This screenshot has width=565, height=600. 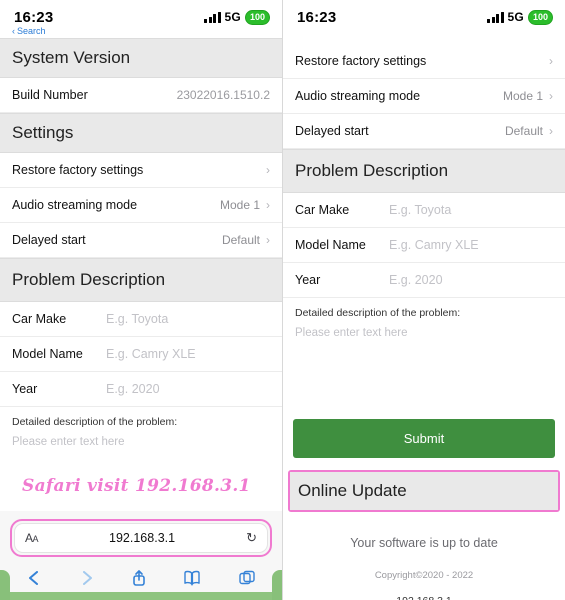 I want to click on section-header-settings: Settings, so click(x=141, y=133).